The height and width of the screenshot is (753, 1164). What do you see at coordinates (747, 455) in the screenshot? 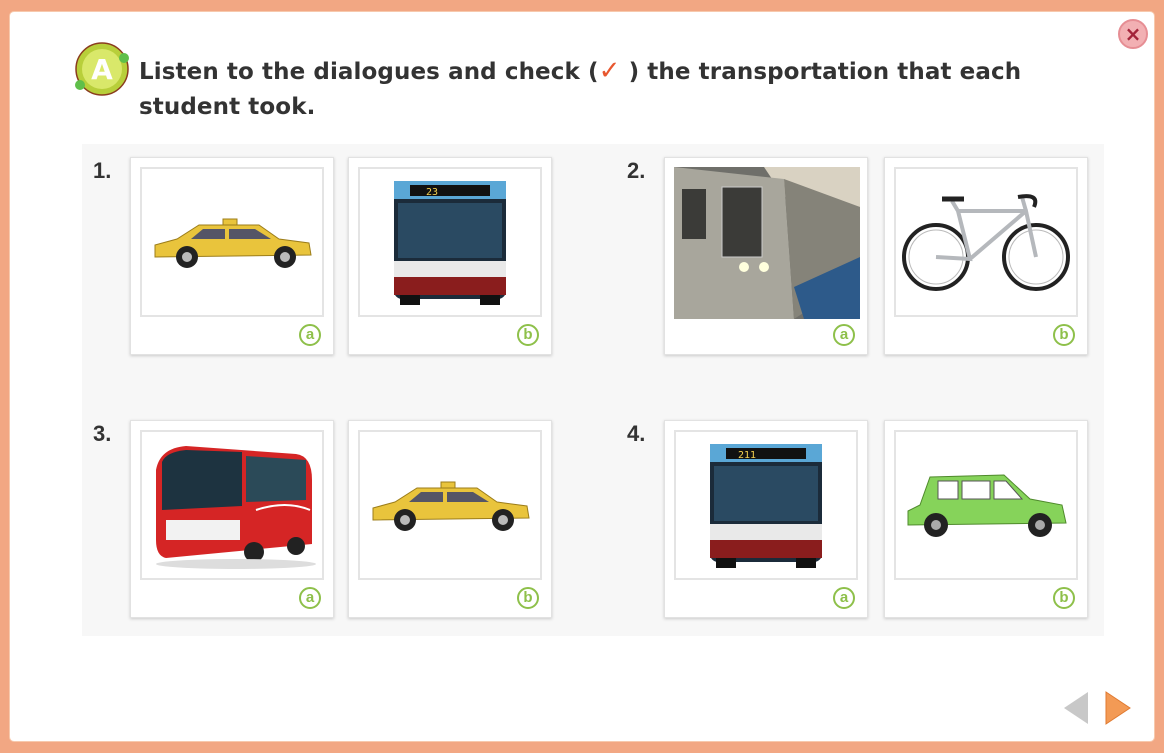
I see `bus-route-number: 211` at bounding box center [747, 455].